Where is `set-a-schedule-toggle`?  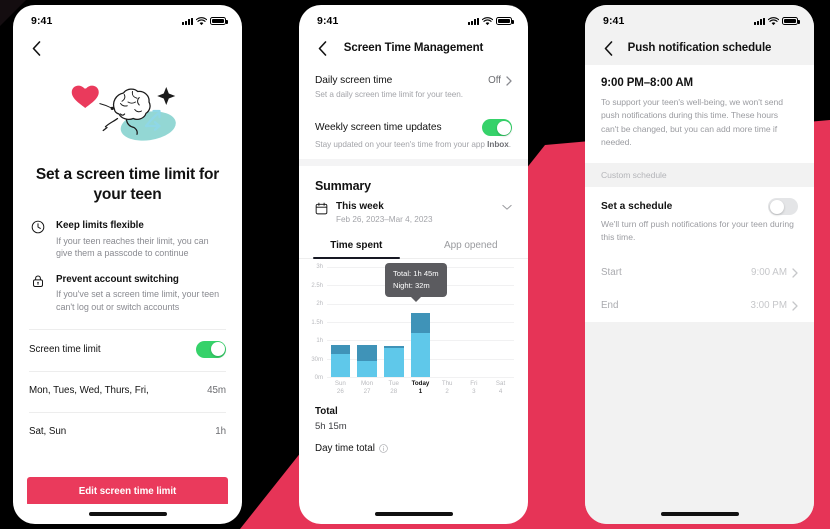 set-a-schedule-toggle is located at coordinates (783, 207).